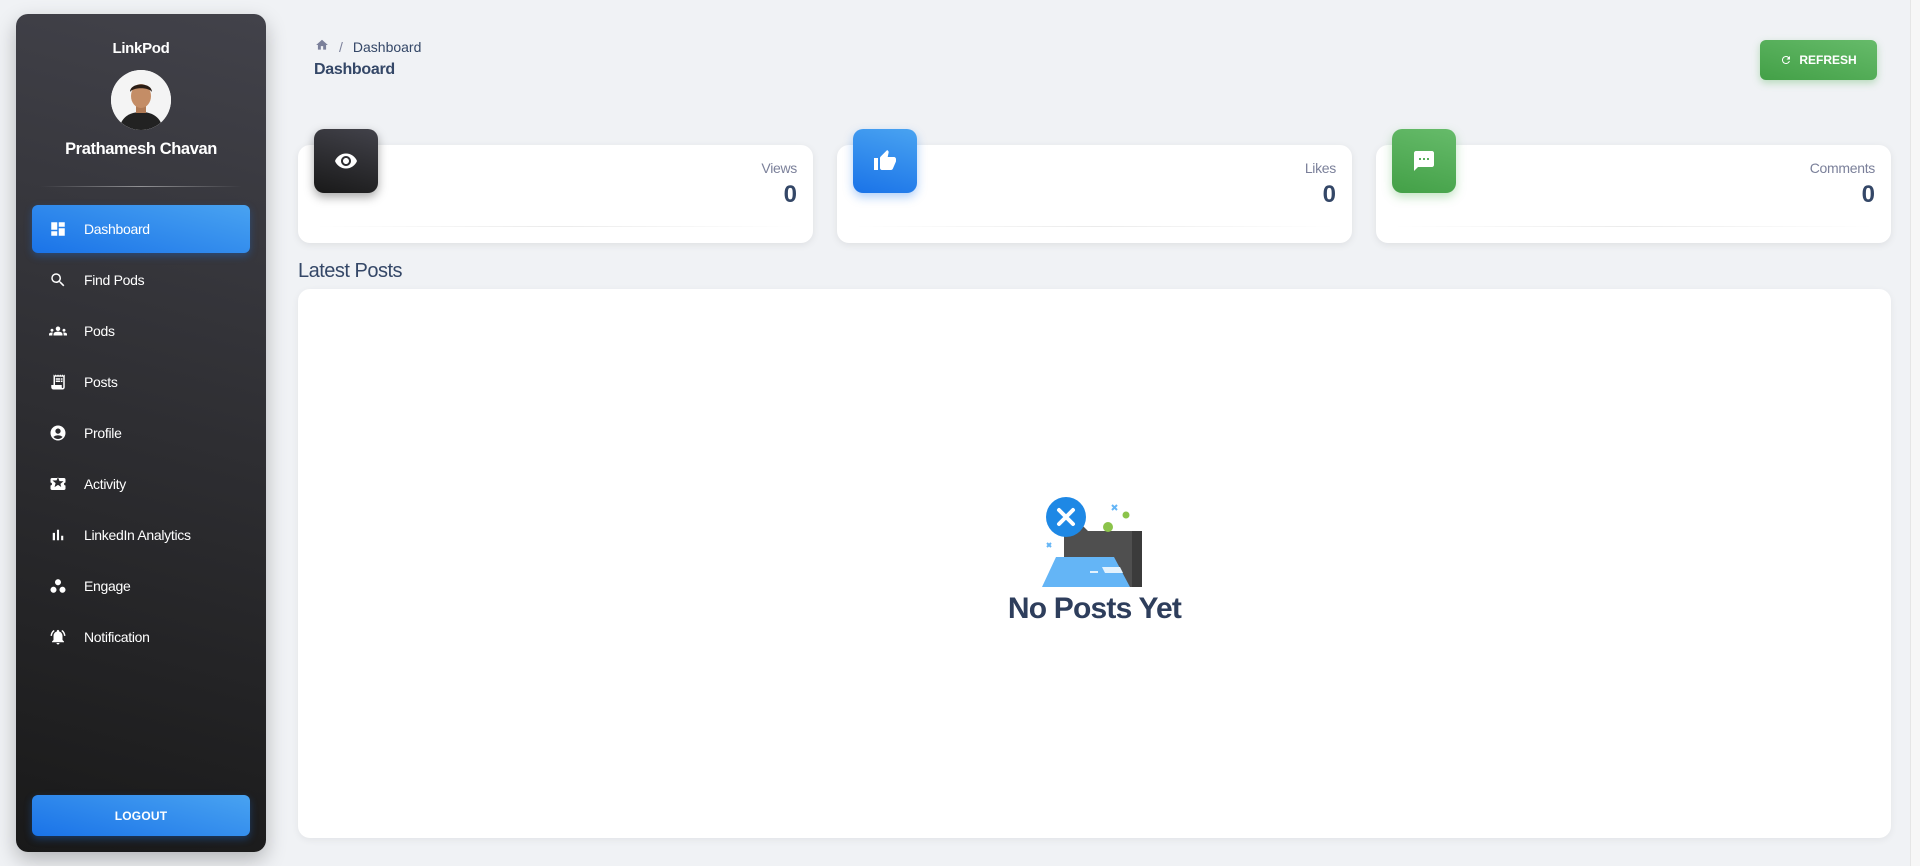 The image size is (1920, 866). Describe the element at coordinates (58, 637) in the screenshot. I see `bell-icon` at that location.